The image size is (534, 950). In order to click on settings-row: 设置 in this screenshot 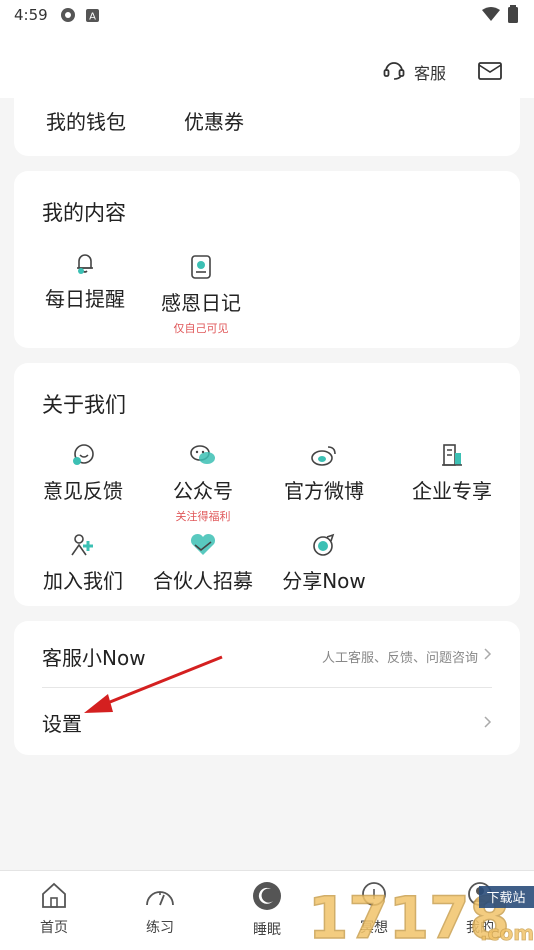, I will do `click(267, 722)`.